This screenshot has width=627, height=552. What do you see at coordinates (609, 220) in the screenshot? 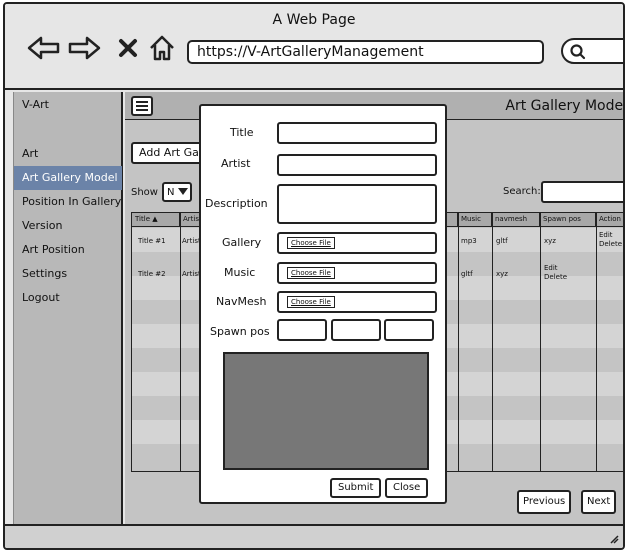
I see `column-header-action: Action` at bounding box center [609, 220].